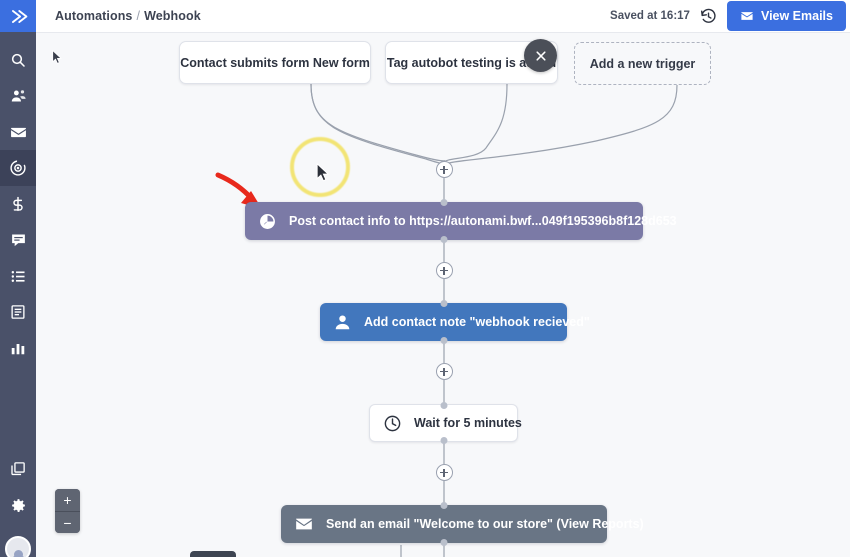 This screenshot has width=850, height=557. Describe the element at coordinates (172, 16) in the screenshot. I see `breadcrumb-current: Webhook` at that location.